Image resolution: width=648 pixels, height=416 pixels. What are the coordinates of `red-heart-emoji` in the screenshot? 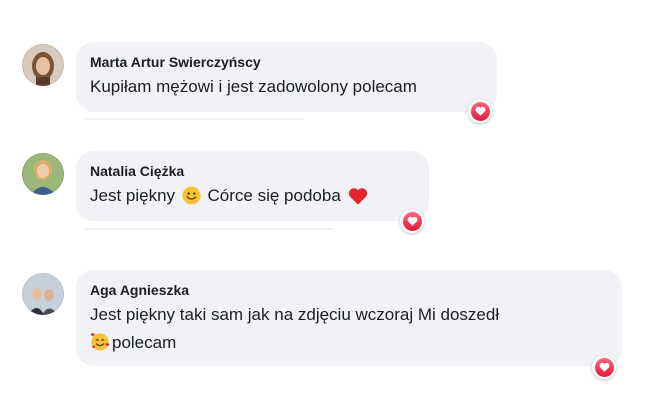 It's located at (358, 200).